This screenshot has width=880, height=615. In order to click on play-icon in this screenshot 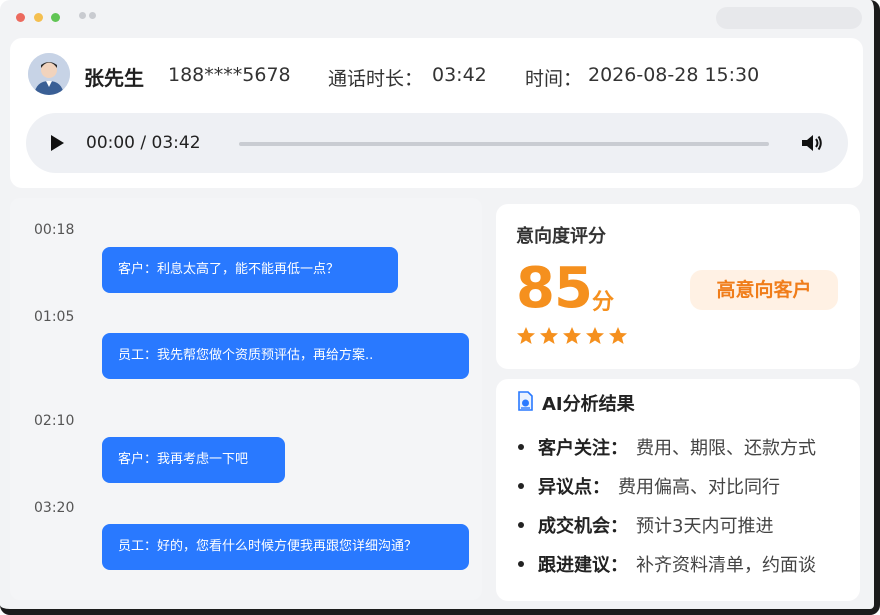, I will do `click(57, 143)`.